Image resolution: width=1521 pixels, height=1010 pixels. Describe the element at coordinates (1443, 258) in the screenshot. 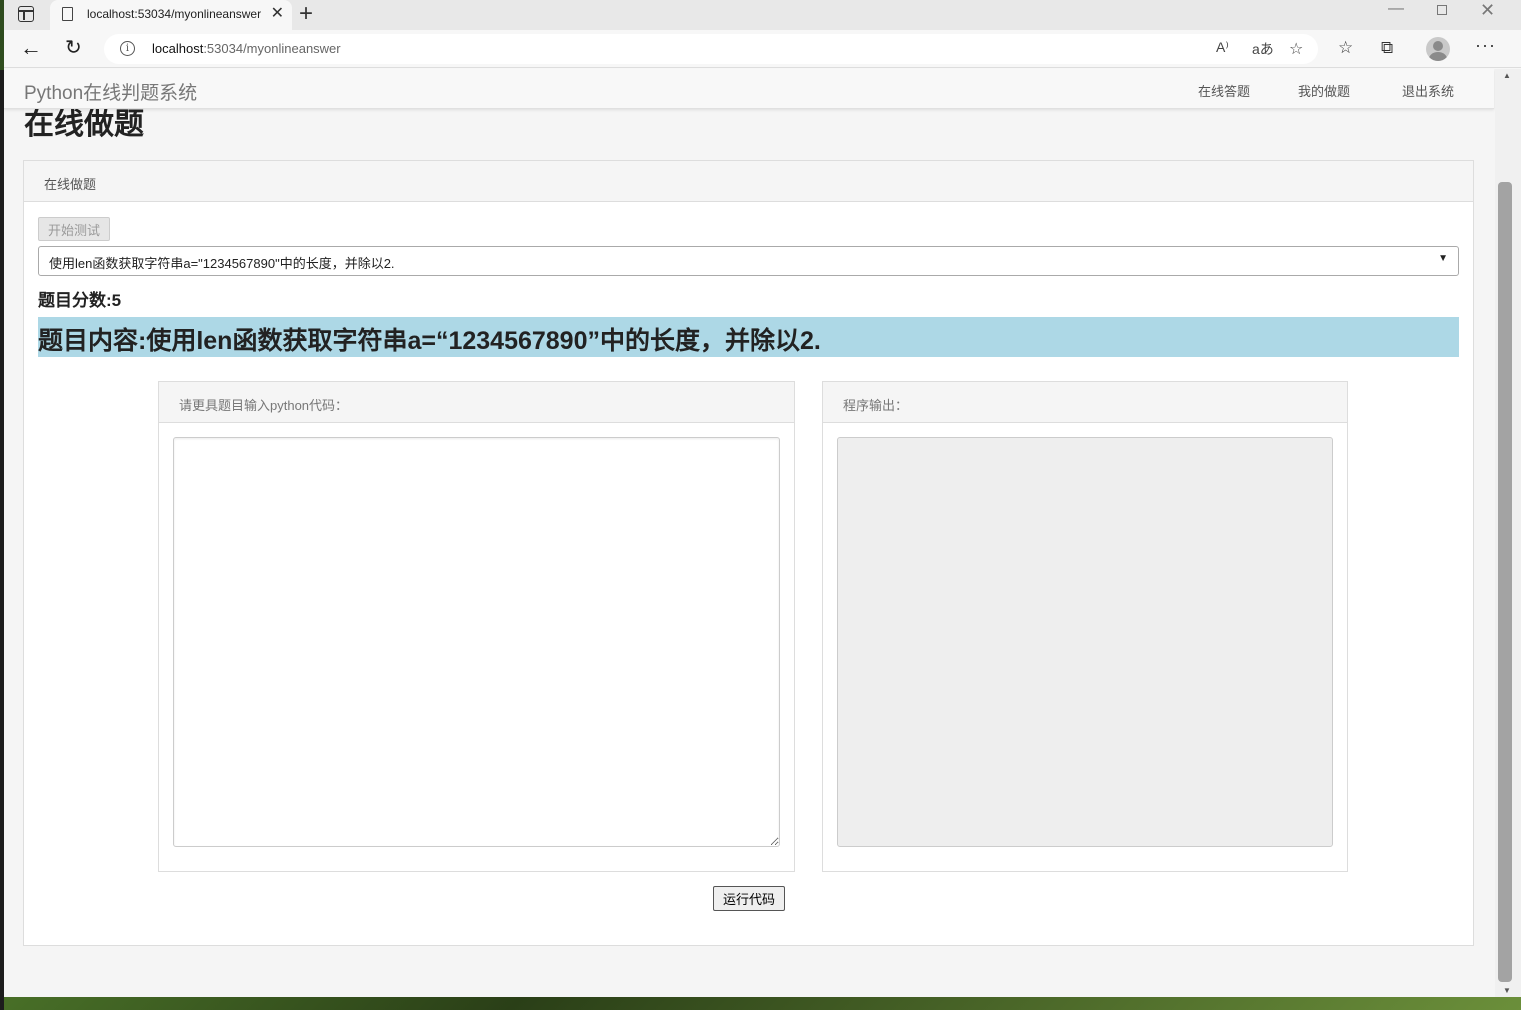

I see `chevron-down-icon: ▼` at that location.